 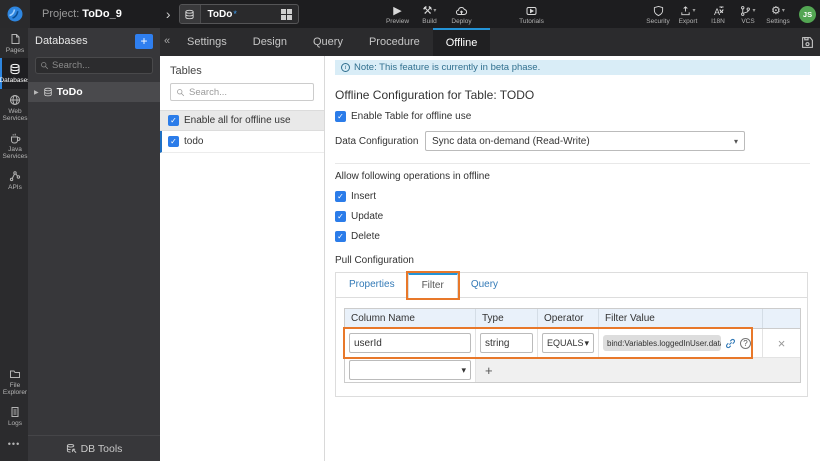 What do you see at coordinates (377, 141) in the screenshot?
I see `data-configuration-label: Data Configuration` at bounding box center [377, 141].